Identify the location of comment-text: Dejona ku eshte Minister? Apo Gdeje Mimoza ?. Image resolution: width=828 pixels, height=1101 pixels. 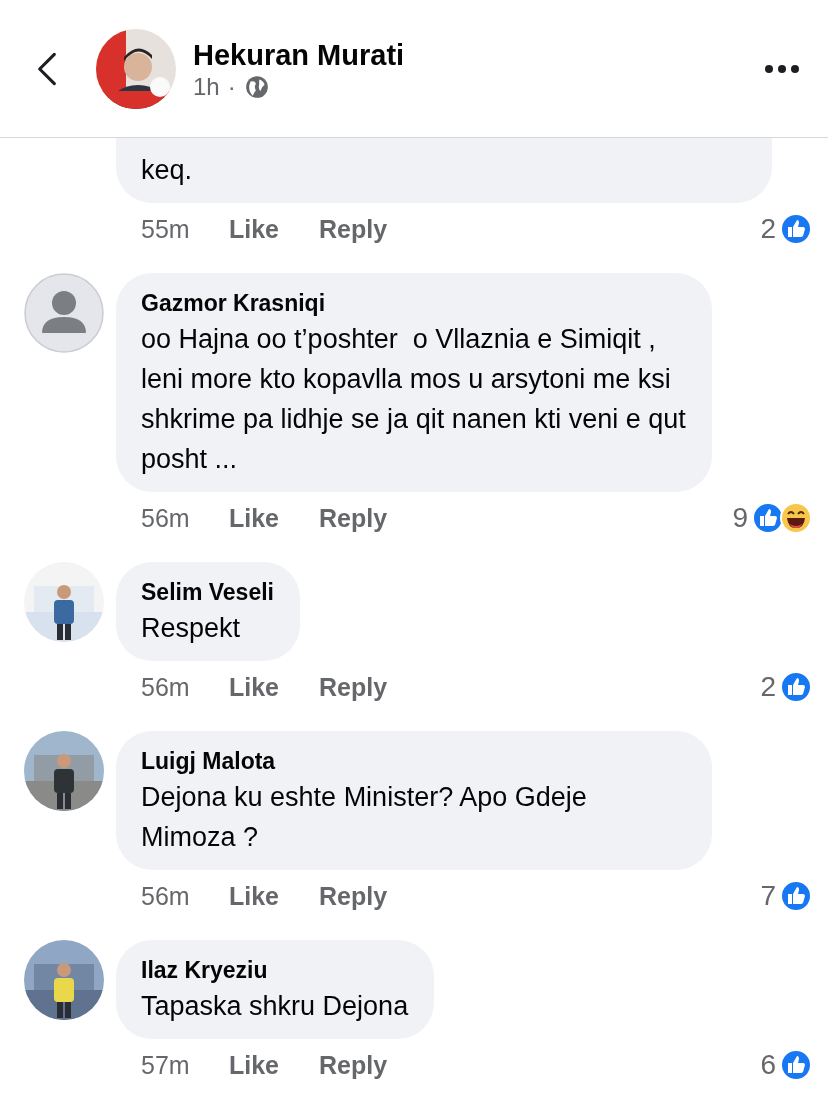
(364, 817).